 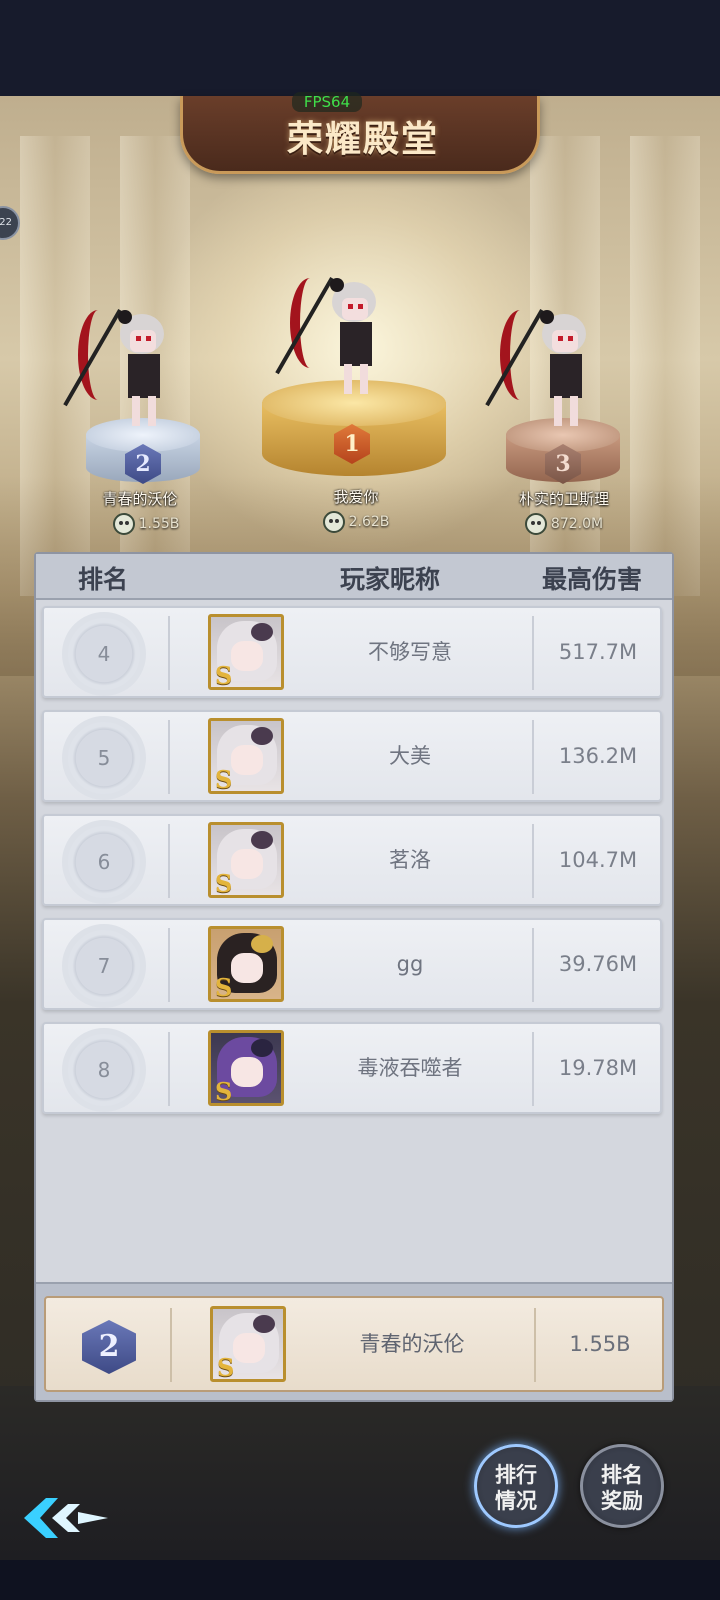 I want to click on character-first, so click(x=337, y=333).